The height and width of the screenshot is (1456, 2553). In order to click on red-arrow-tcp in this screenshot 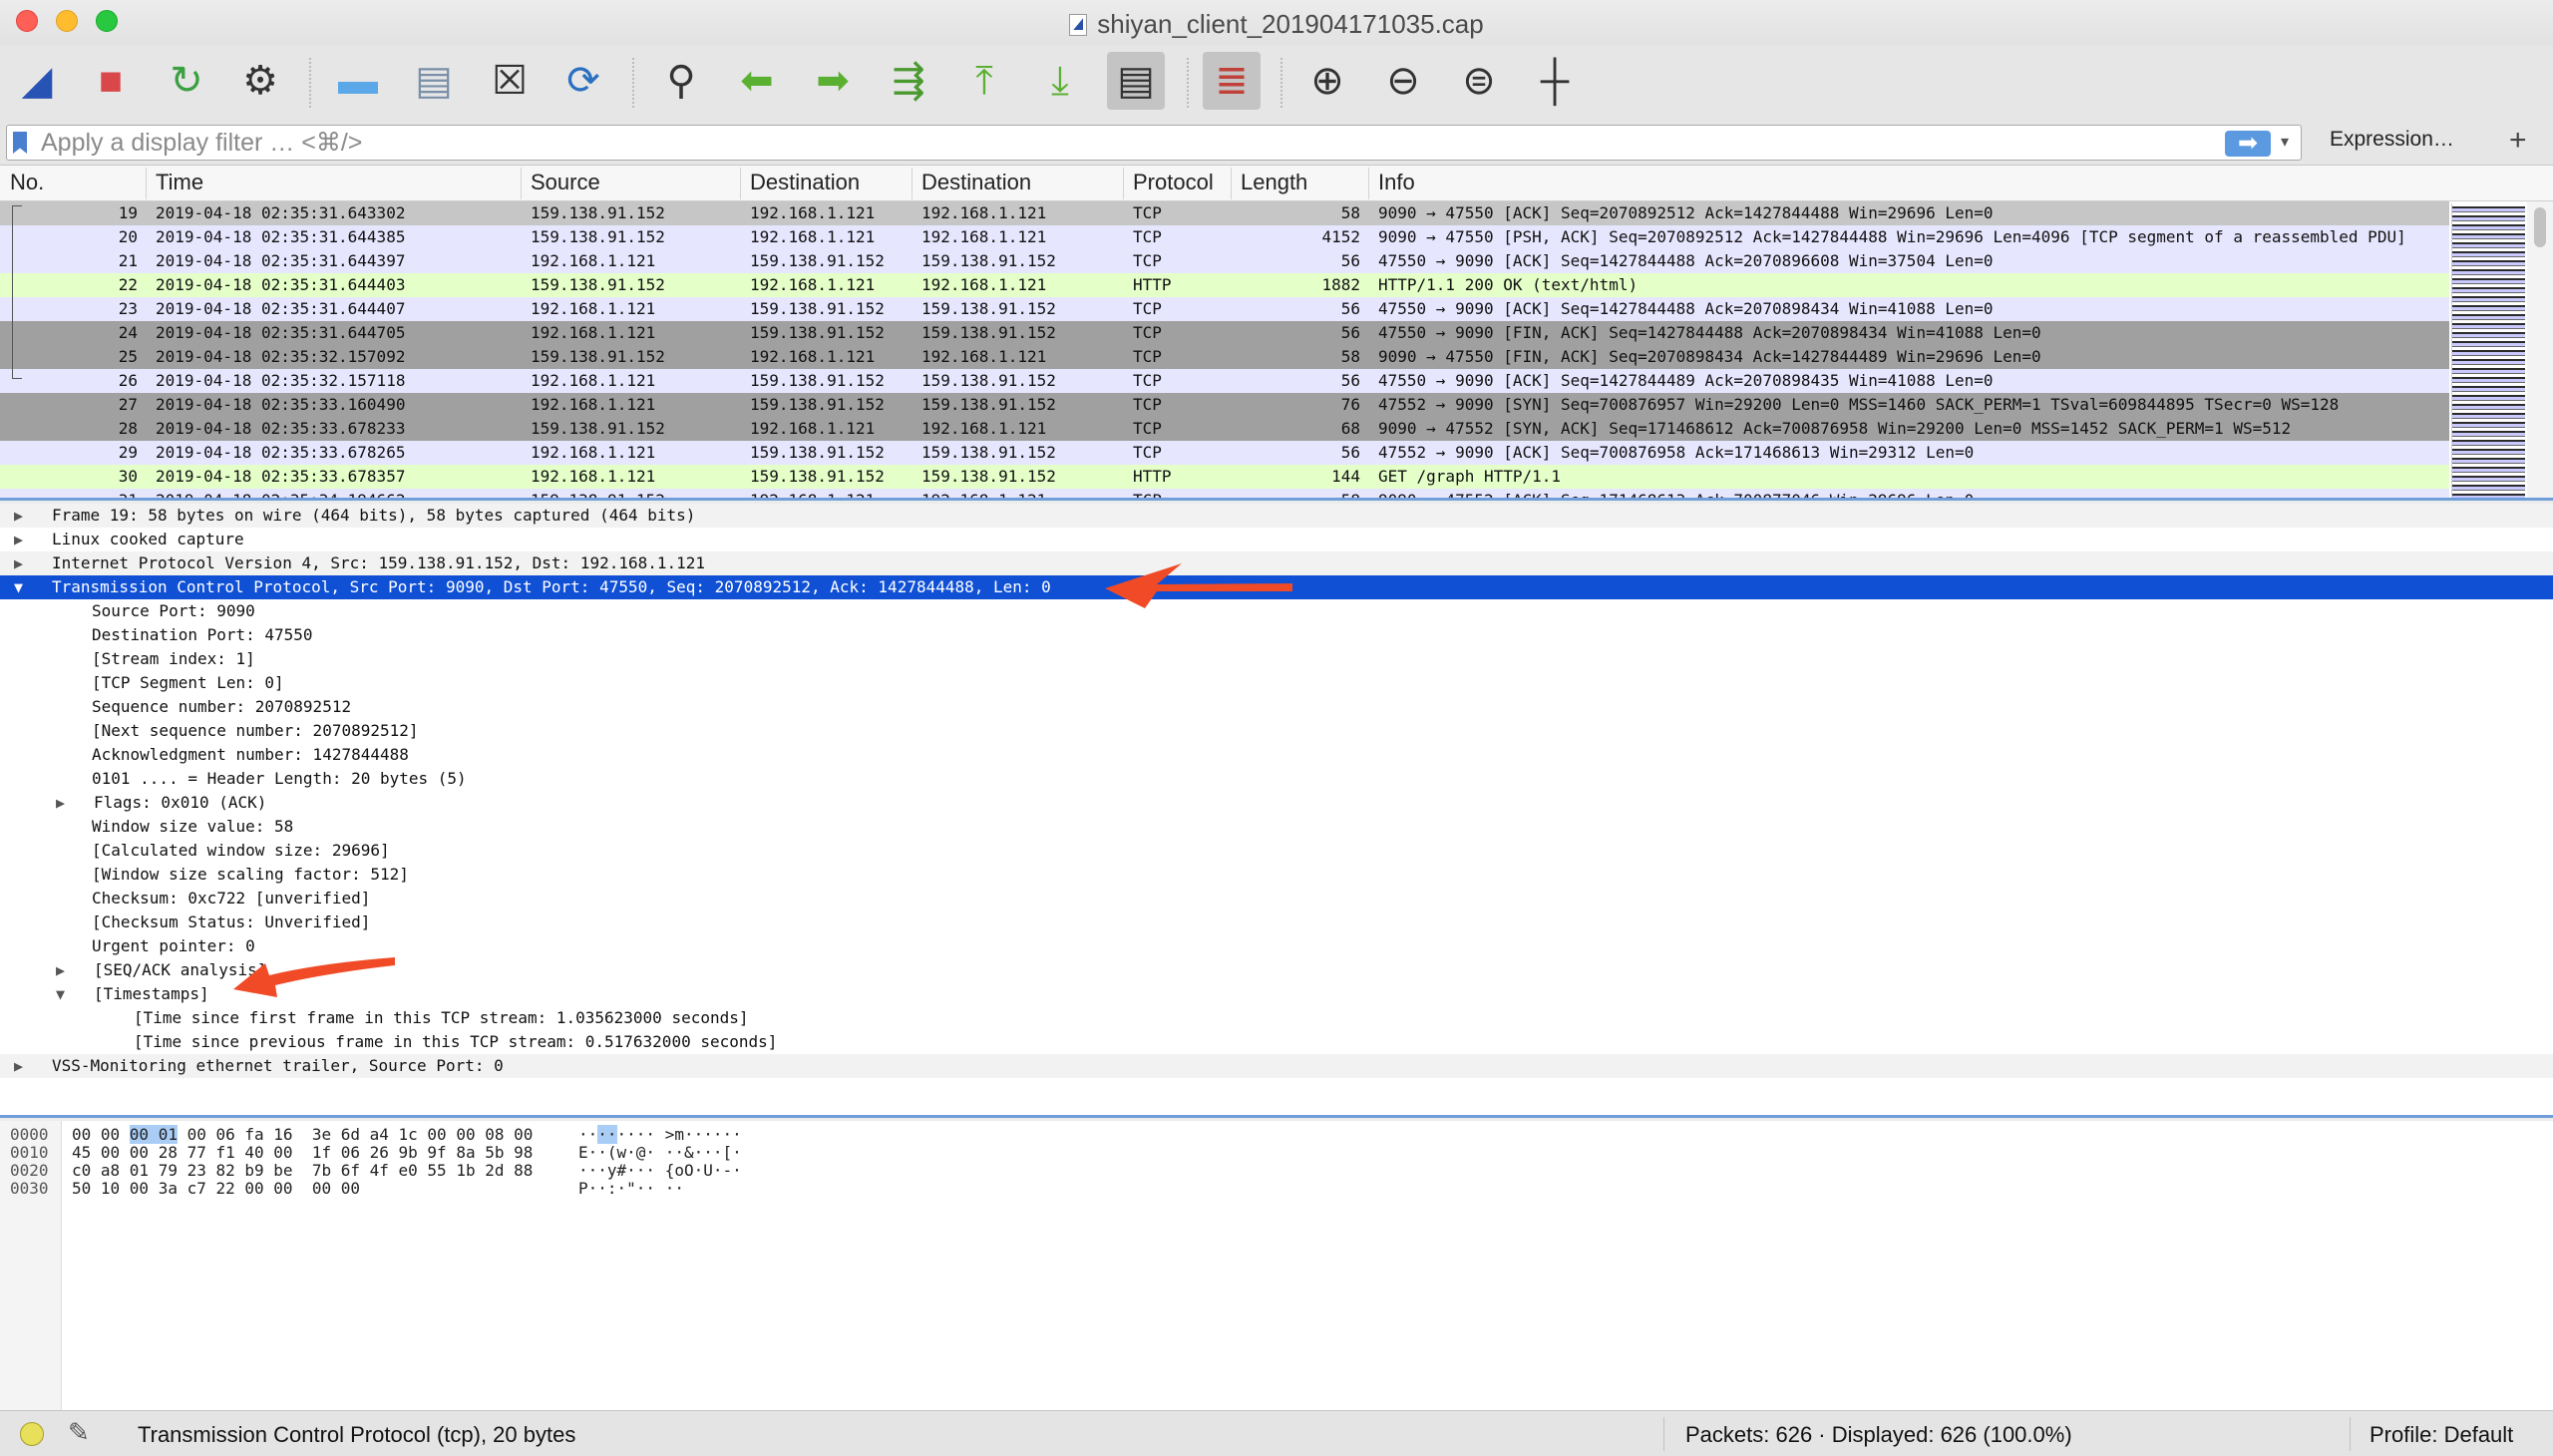, I will do `click(1199, 585)`.